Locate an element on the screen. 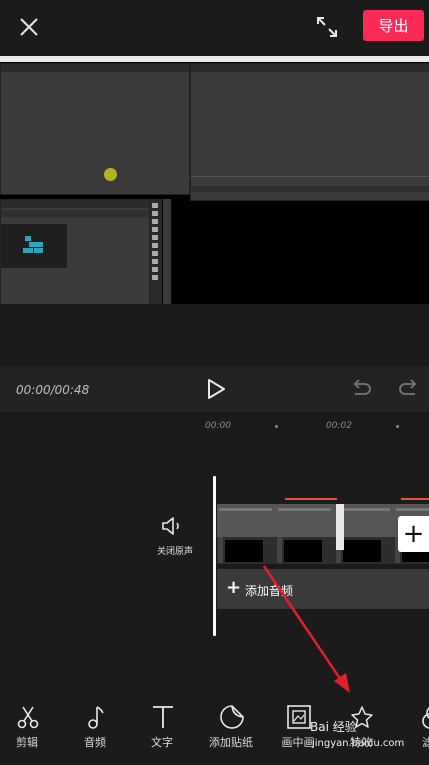 The height and width of the screenshot is (765, 429). undo-icon is located at coordinates (362, 387).